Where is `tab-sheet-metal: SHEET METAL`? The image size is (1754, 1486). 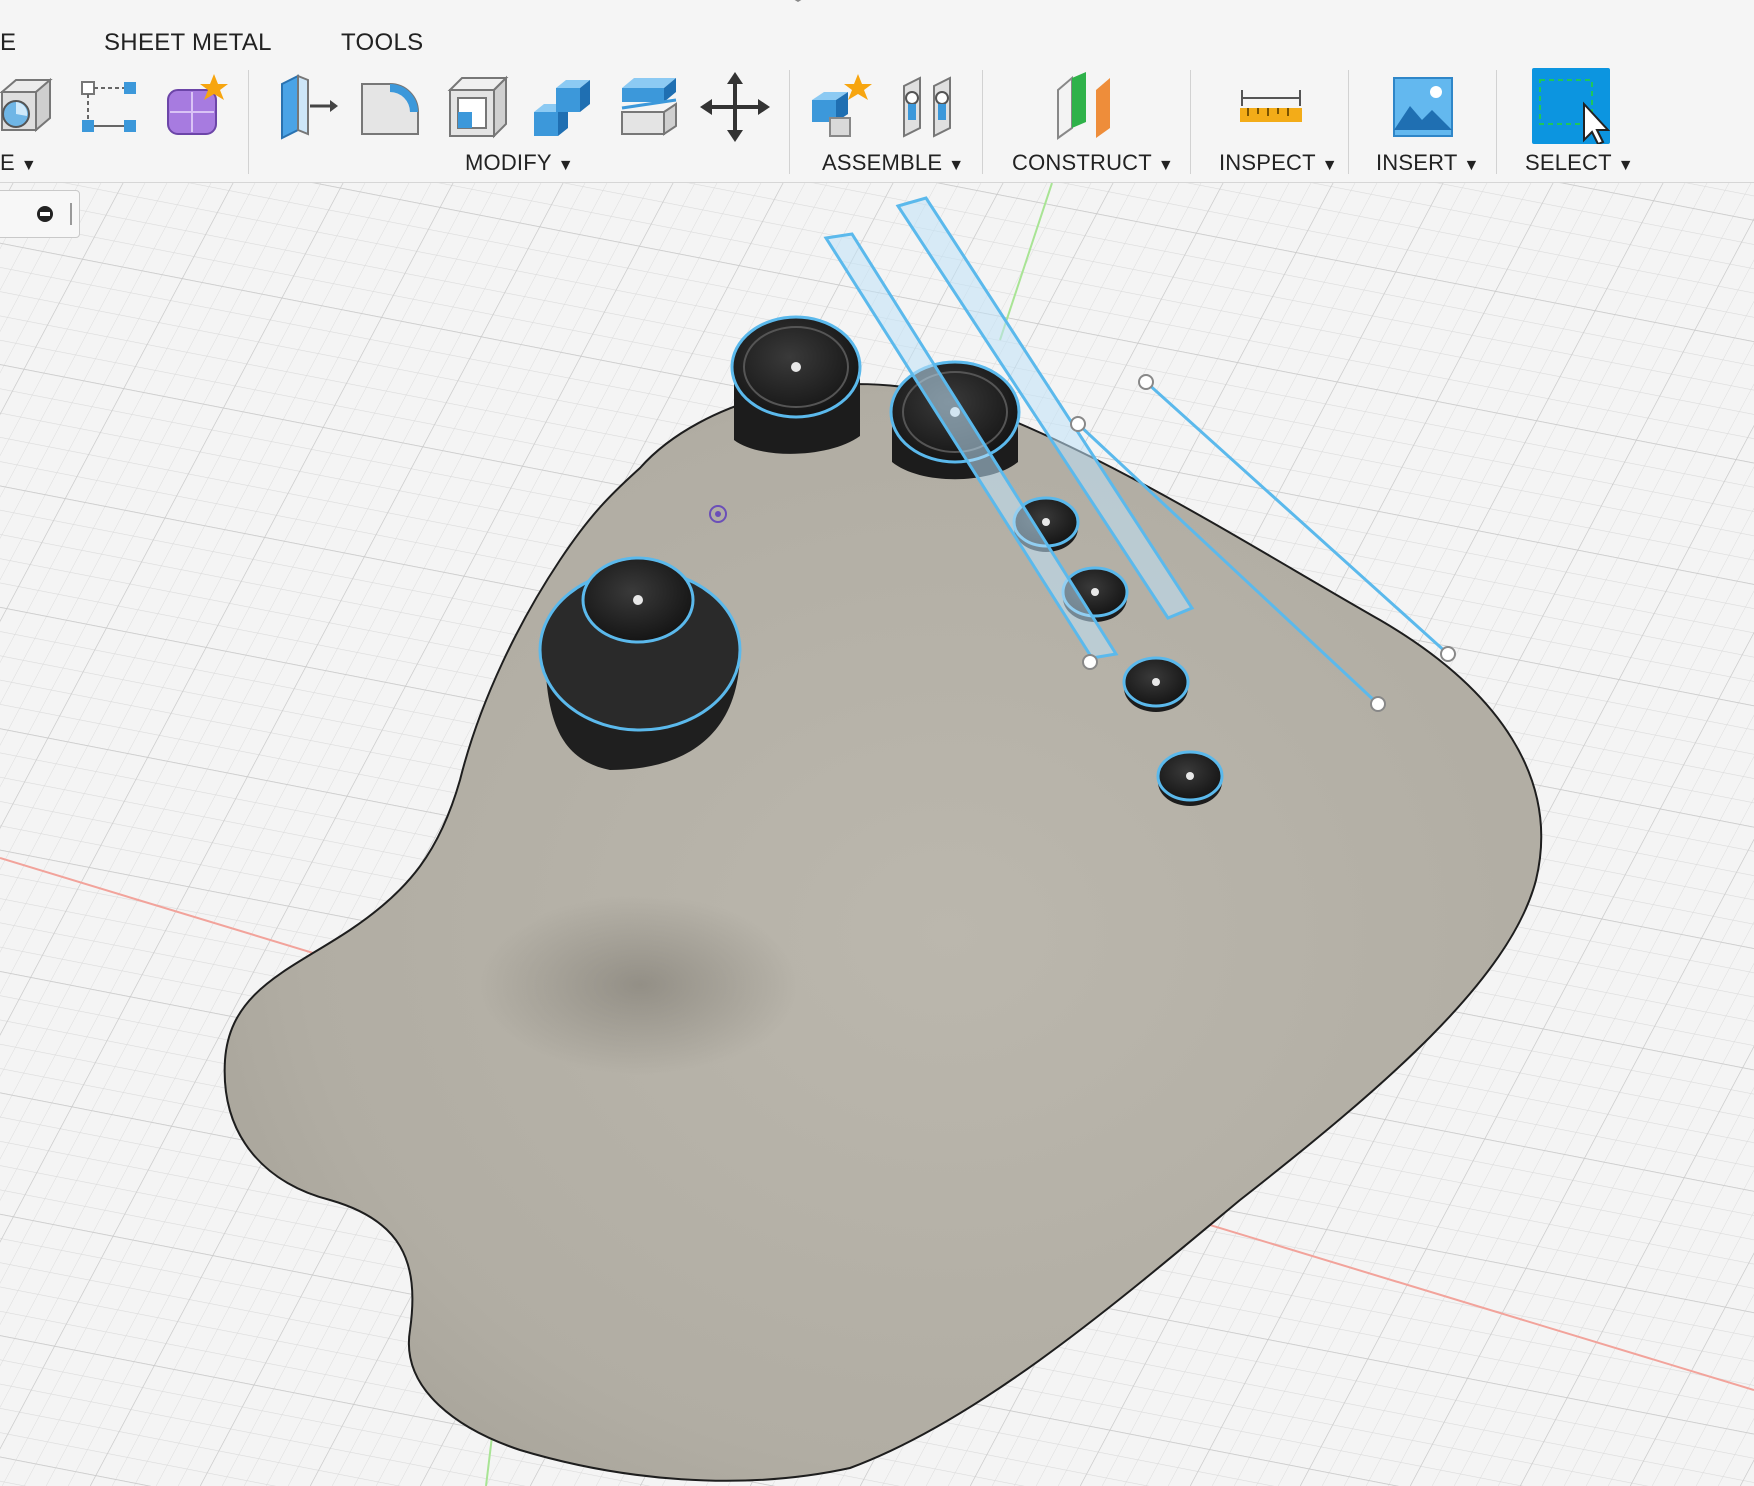
tab-sheet-metal: SHEET METAL is located at coordinates (188, 43).